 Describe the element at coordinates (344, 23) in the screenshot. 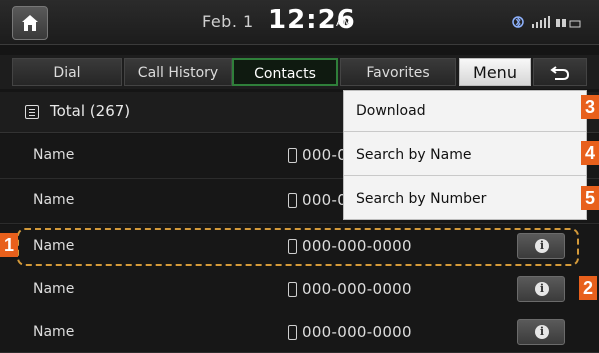

I see `clock-ampm: AM` at that location.